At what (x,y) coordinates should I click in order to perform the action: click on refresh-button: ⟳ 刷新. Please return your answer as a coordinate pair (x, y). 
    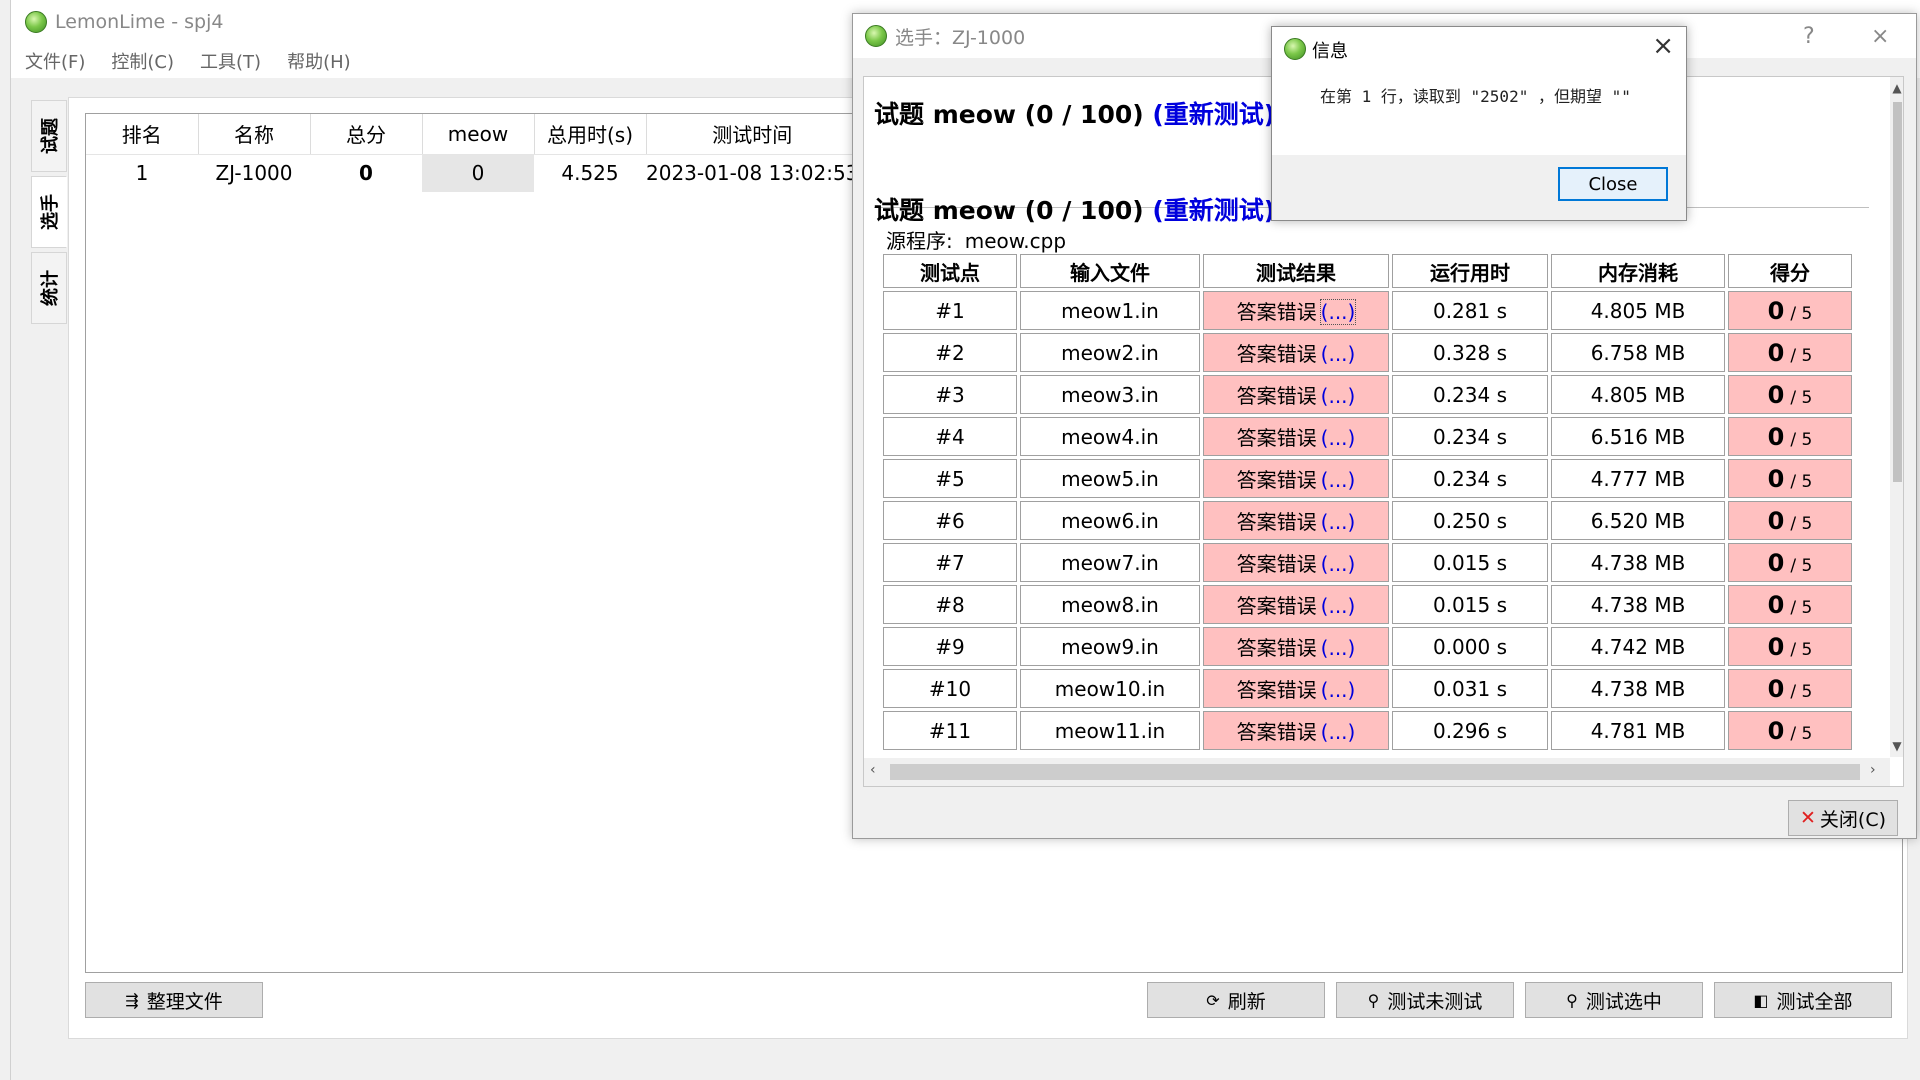
    Looking at the image, I should click on (1236, 1000).